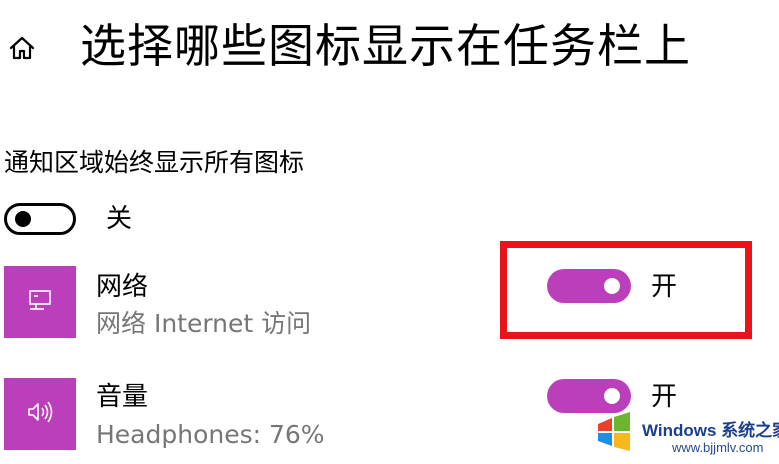 This screenshot has height=464, width=779. Describe the element at coordinates (679, 430) in the screenshot. I see `watermark-brand-en: Windows` at that location.